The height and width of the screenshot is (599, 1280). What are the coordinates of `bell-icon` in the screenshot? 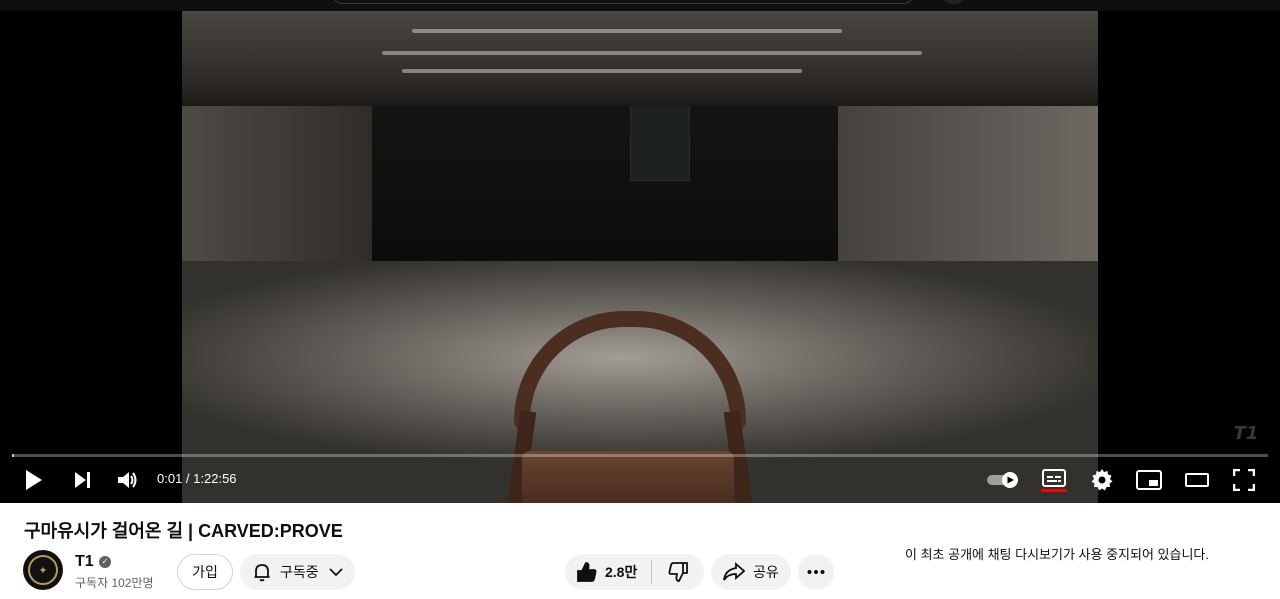 It's located at (262, 573).